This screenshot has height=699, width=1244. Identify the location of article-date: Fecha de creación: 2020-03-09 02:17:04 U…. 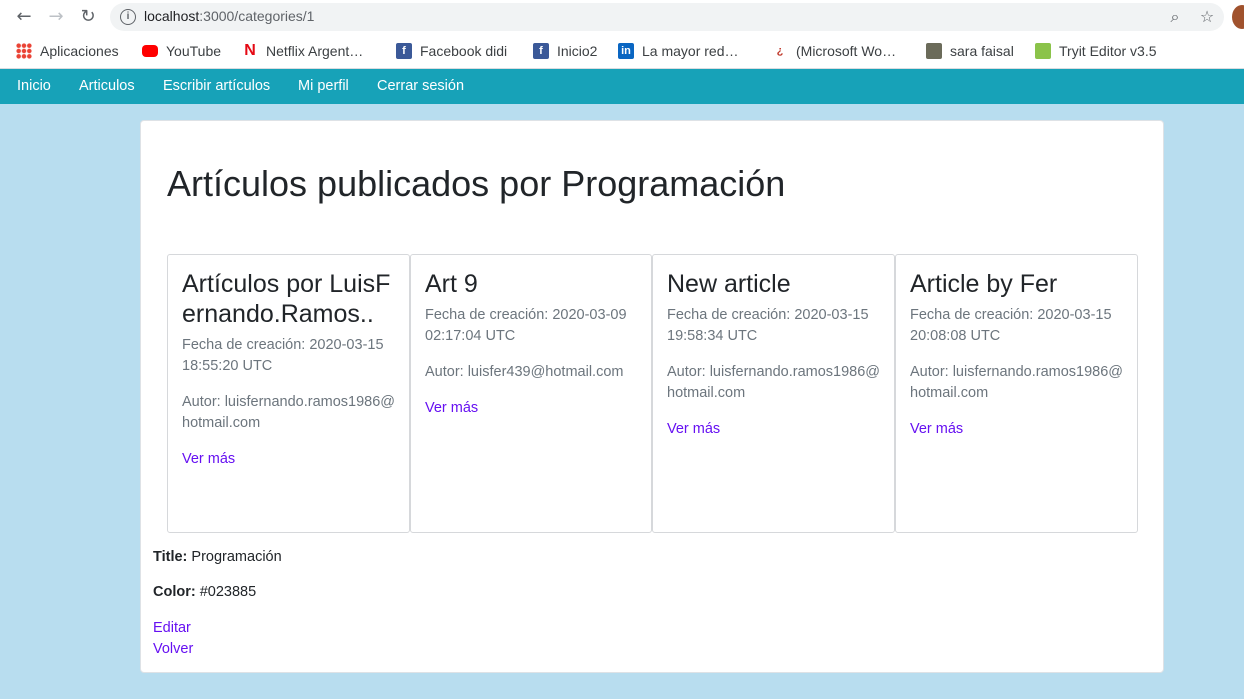
(526, 325).